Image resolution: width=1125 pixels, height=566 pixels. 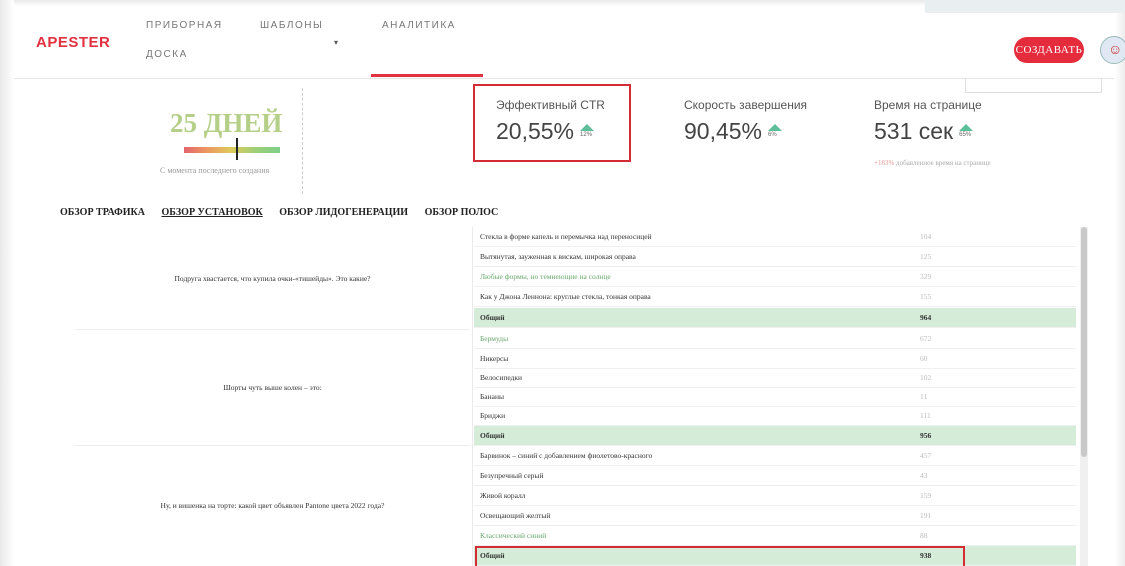 I want to click on metric-completion-value: 90,45%, so click(x=723, y=131).